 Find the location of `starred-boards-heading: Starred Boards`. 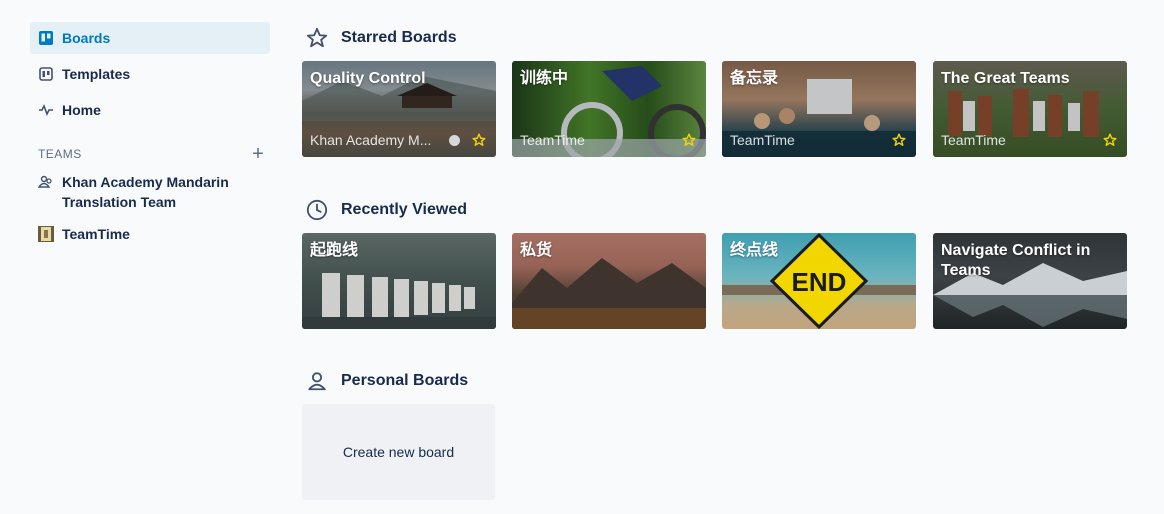

starred-boards-heading: Starred Boards is located at coordinates (381, 38).